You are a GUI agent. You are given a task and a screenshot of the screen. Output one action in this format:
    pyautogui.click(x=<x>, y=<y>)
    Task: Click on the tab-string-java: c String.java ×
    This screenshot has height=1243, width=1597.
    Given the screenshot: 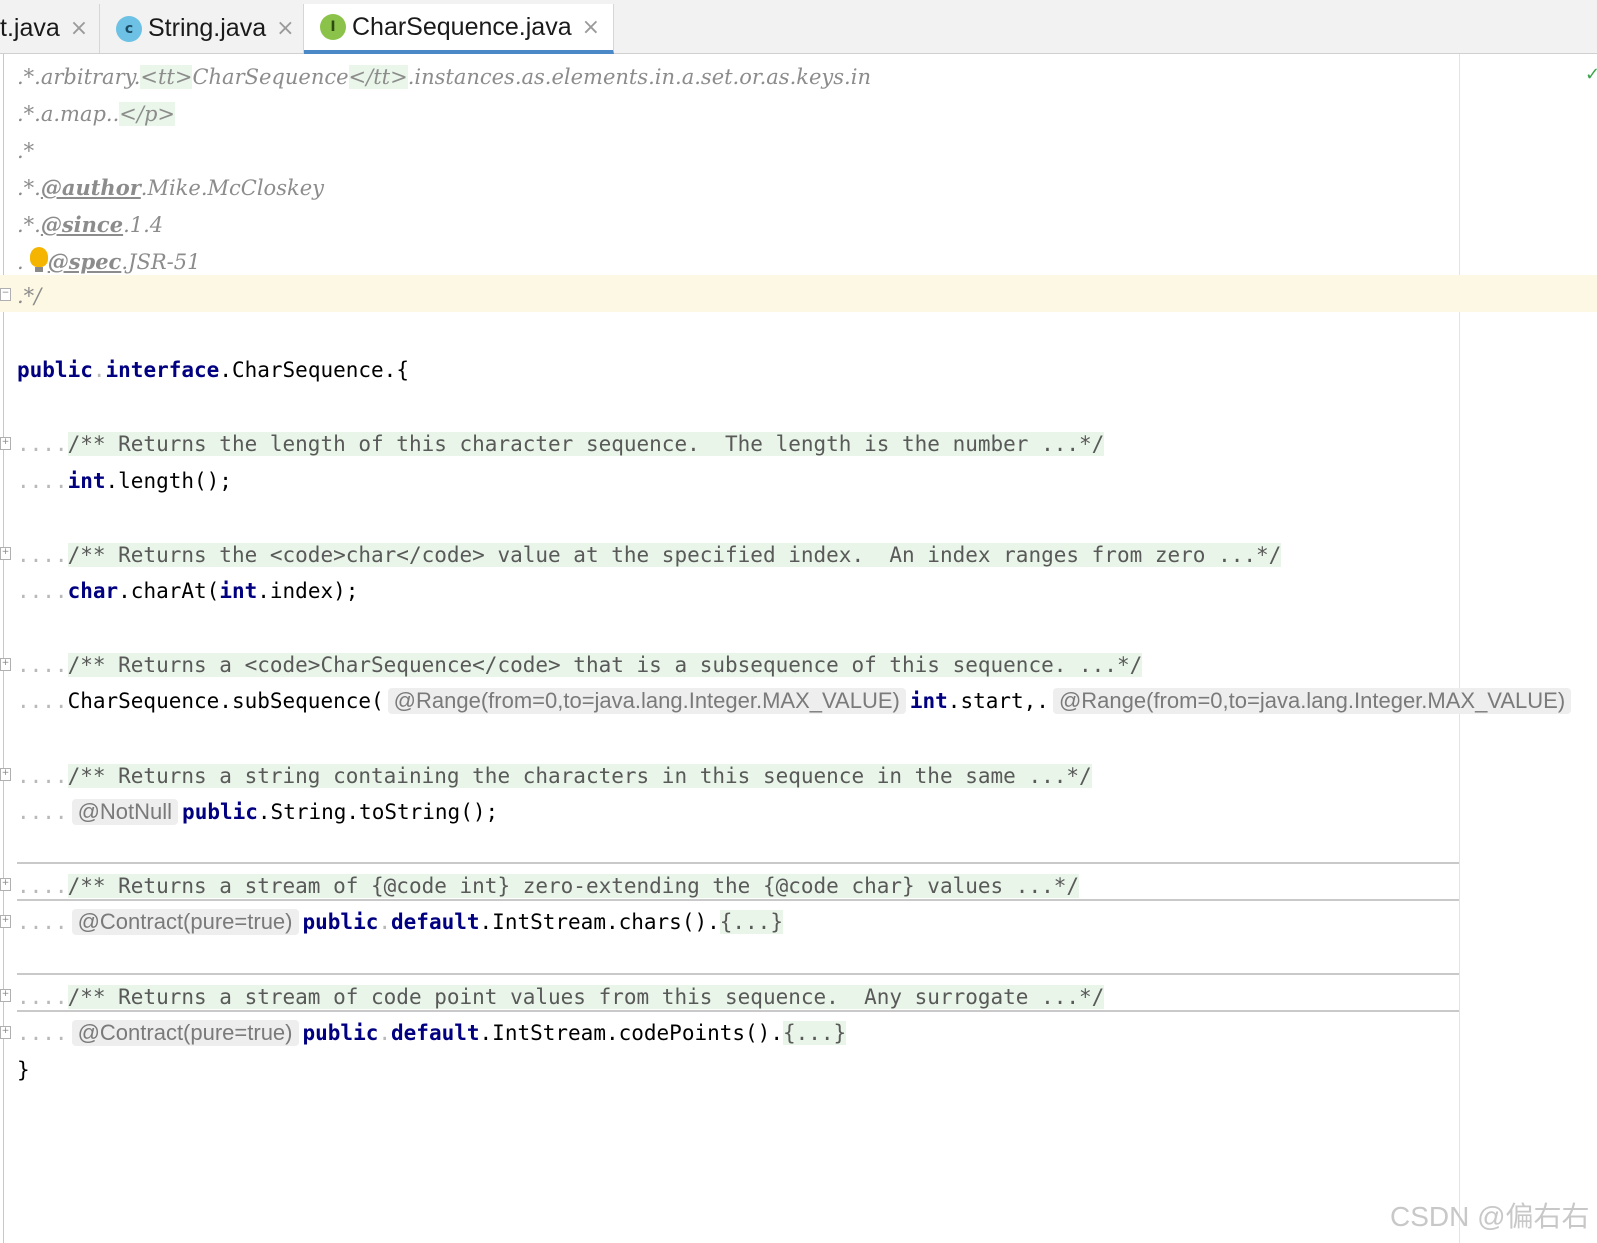 What is the action you would take?
    pyautogui.click(x=202, y=28)
    